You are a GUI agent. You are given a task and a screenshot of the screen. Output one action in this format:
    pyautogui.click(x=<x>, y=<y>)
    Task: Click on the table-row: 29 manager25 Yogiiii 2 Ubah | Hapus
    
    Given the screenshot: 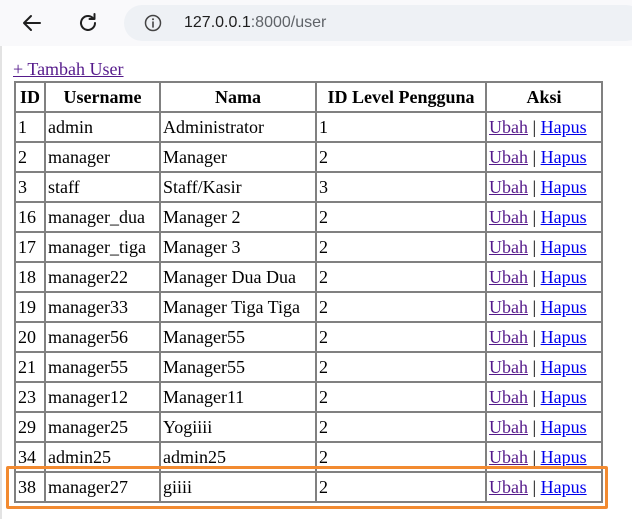 What is the action you would take?
    pyautogui.click(x=308, y=427)
    